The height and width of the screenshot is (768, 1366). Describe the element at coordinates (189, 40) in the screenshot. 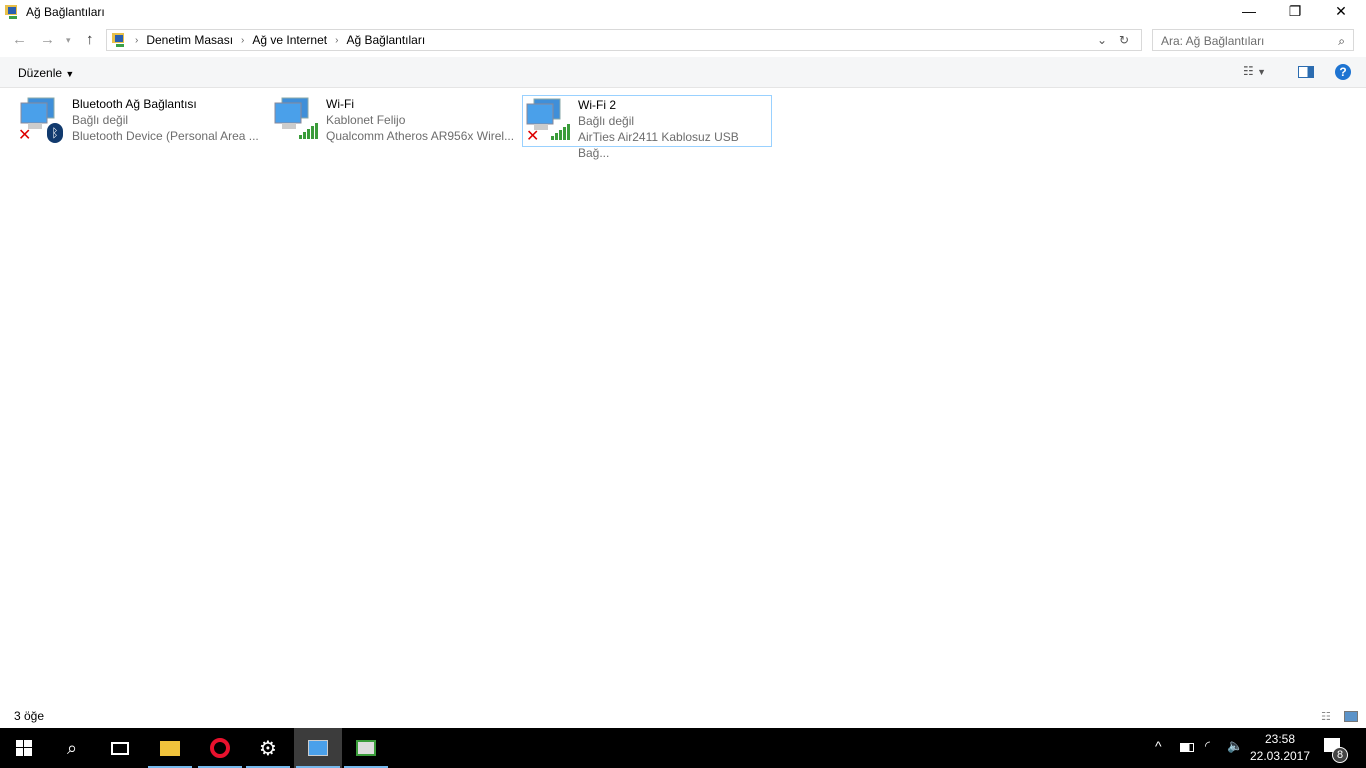

I see `breadcrumb-control-panel: Denetim Masası` at that location.